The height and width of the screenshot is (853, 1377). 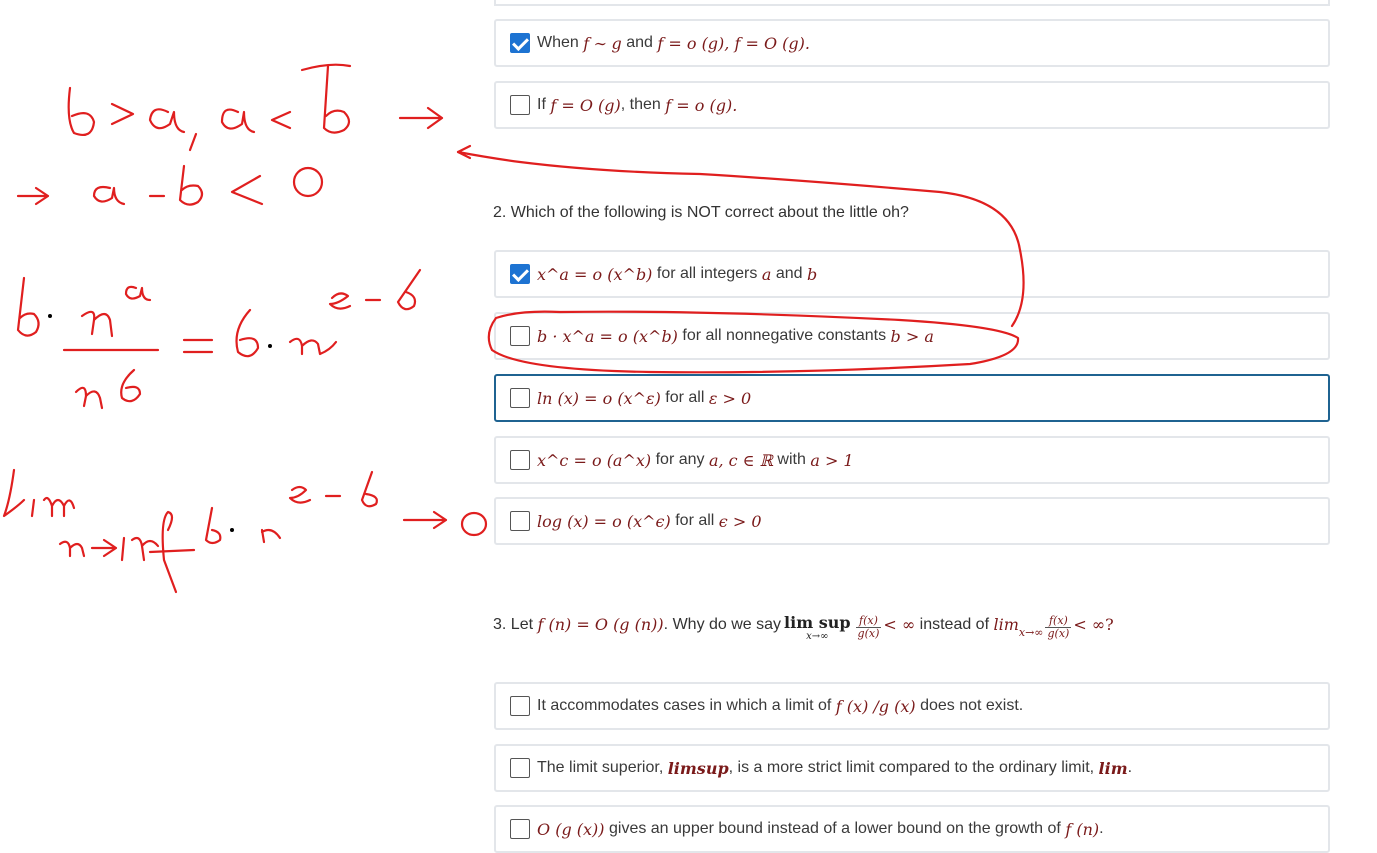 What do you see at coordinates (912, 105) in the screenshot?
I see `q1-option-2: If f = O (g), then f = o (g).` at bounding box center [912, 105].